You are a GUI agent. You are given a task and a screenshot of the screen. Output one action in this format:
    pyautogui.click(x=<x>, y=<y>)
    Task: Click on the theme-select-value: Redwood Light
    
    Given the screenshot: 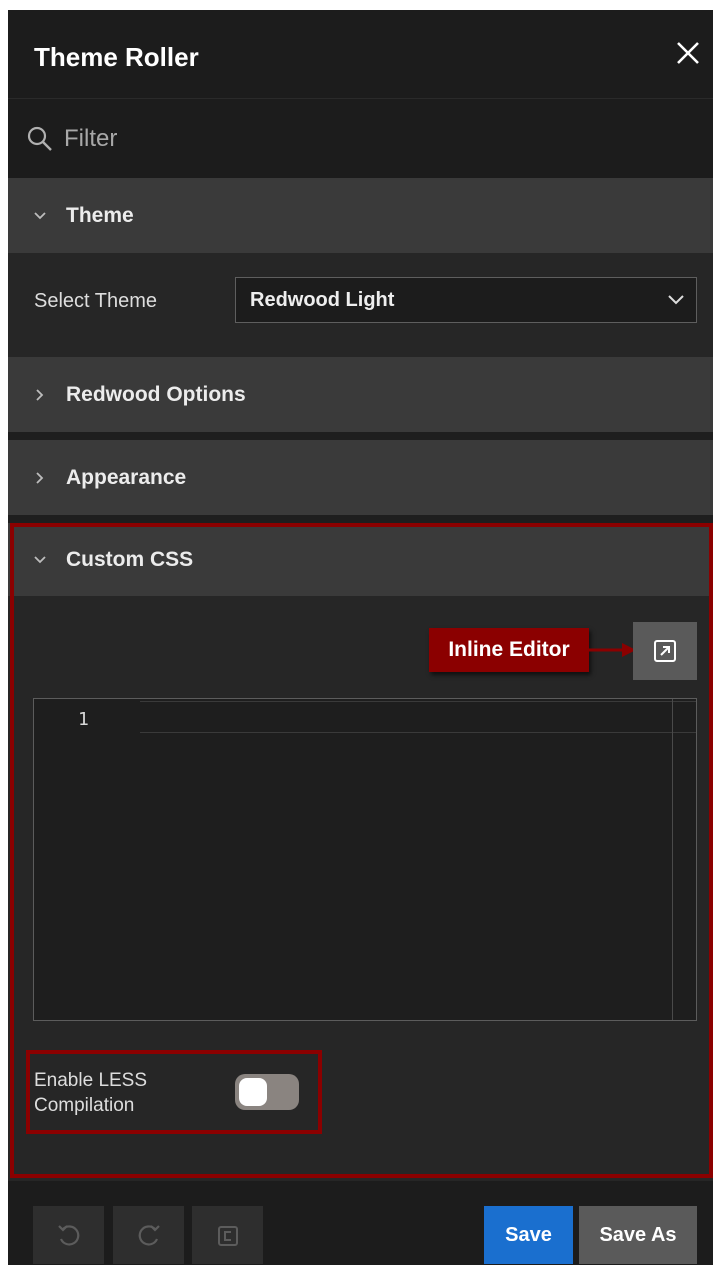 What is the action you would take?
    pyautogui.click(x=322, y=300)
    